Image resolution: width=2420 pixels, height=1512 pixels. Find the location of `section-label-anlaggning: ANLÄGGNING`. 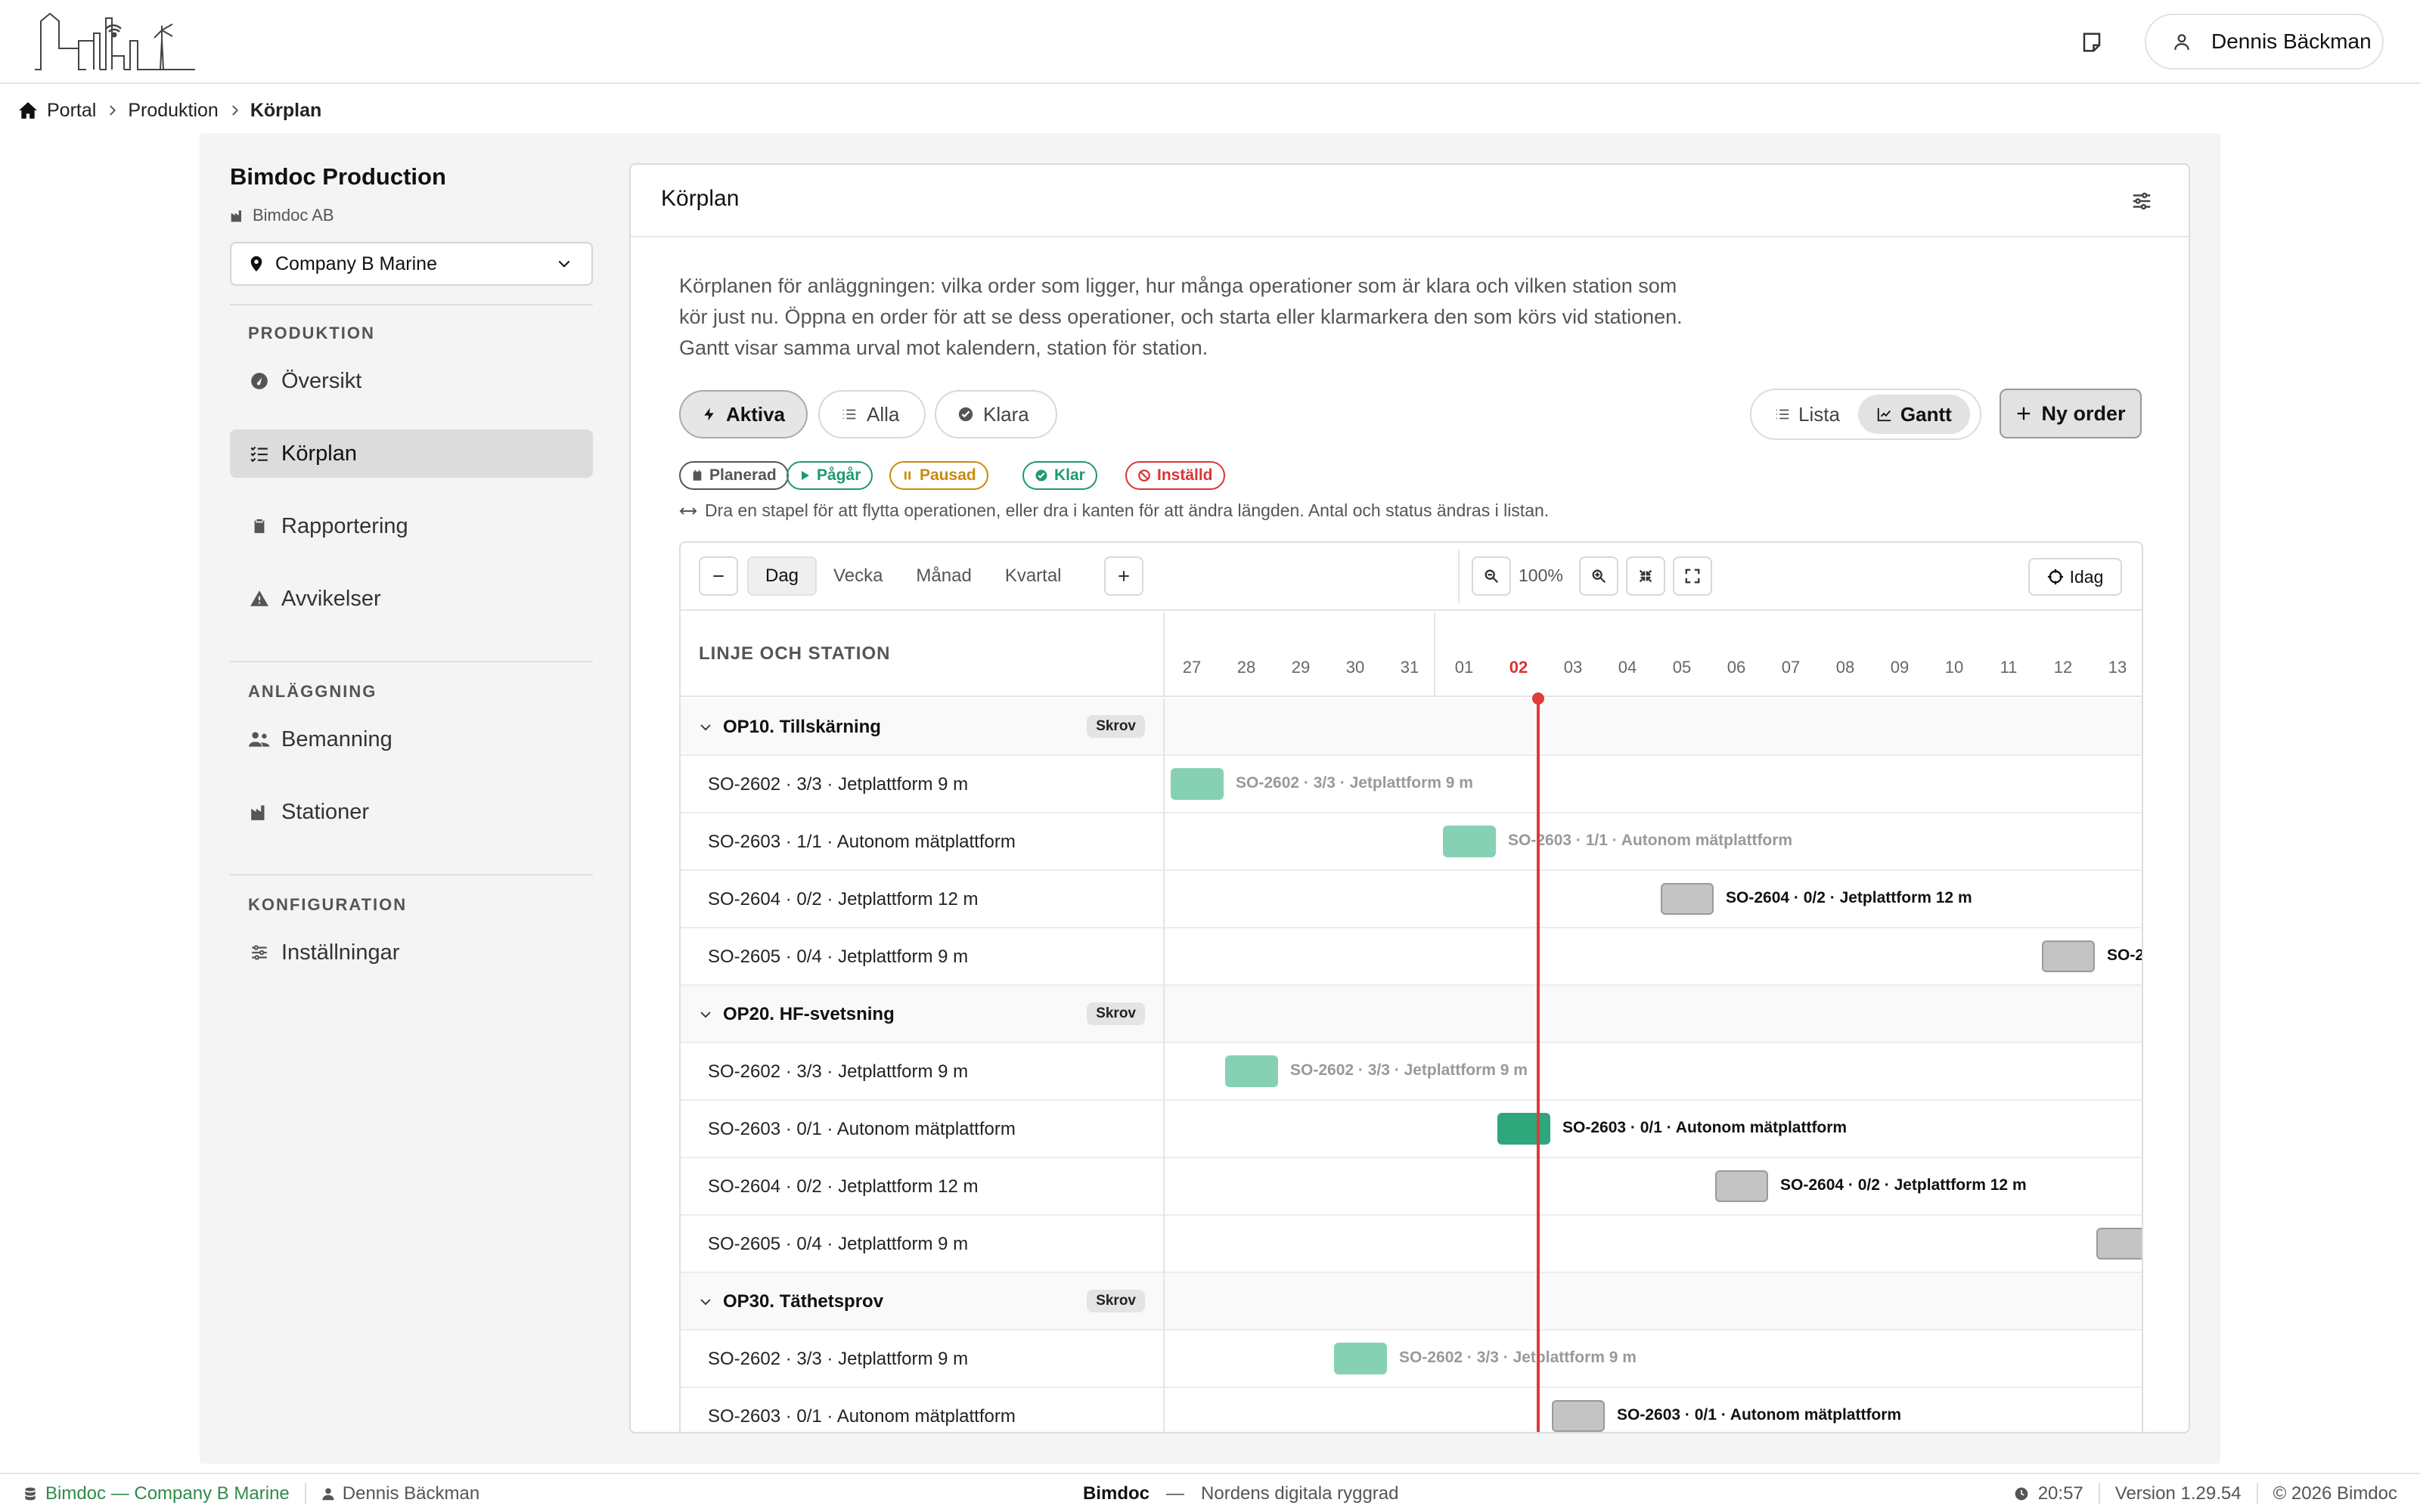

section-label-anlaggning: ANLÄGGNING is located at coordinates (312, 692).